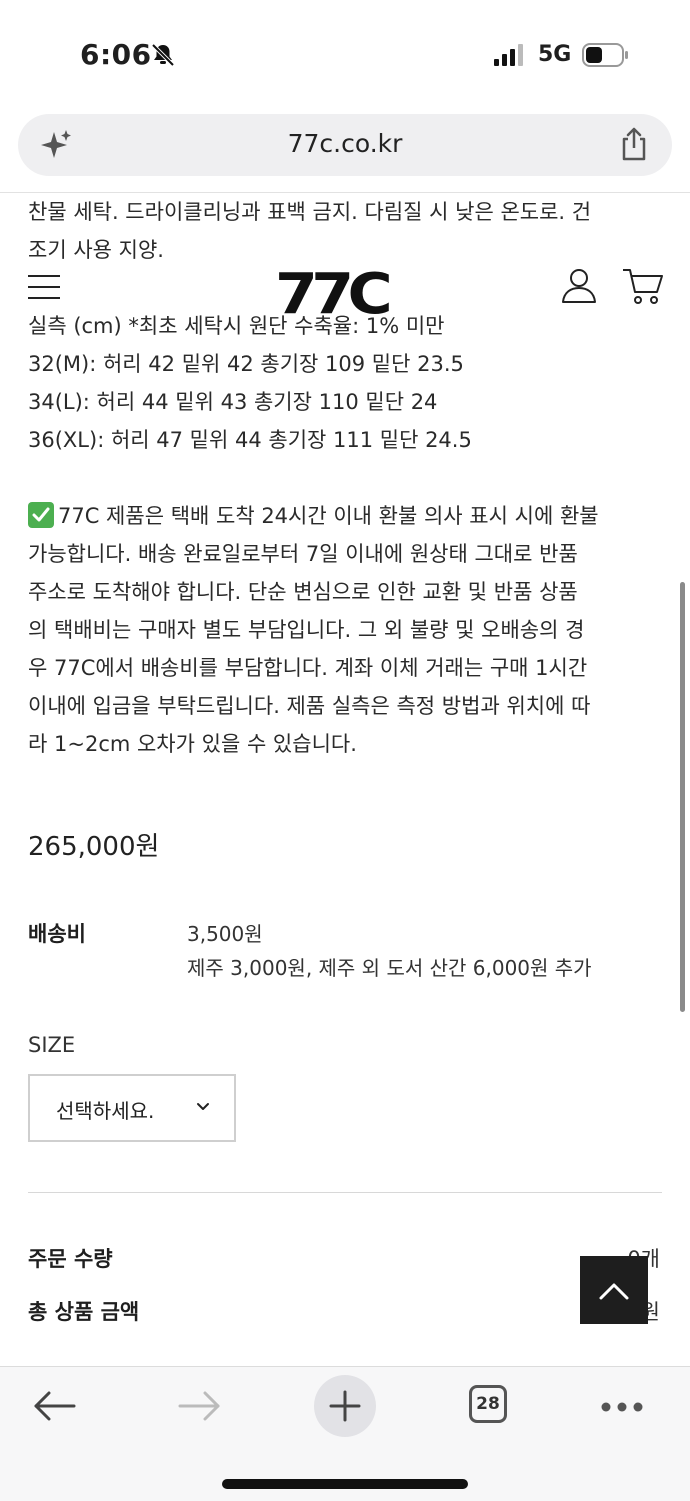 This screenshot has height=1501, width=690. Describe the element at coordinates (308, 668) in the screenshot. I see `policy-line: 우 77C에서 배송비를 부담합니다. 계좌 이체 거래는 구매 1시간` at that location.